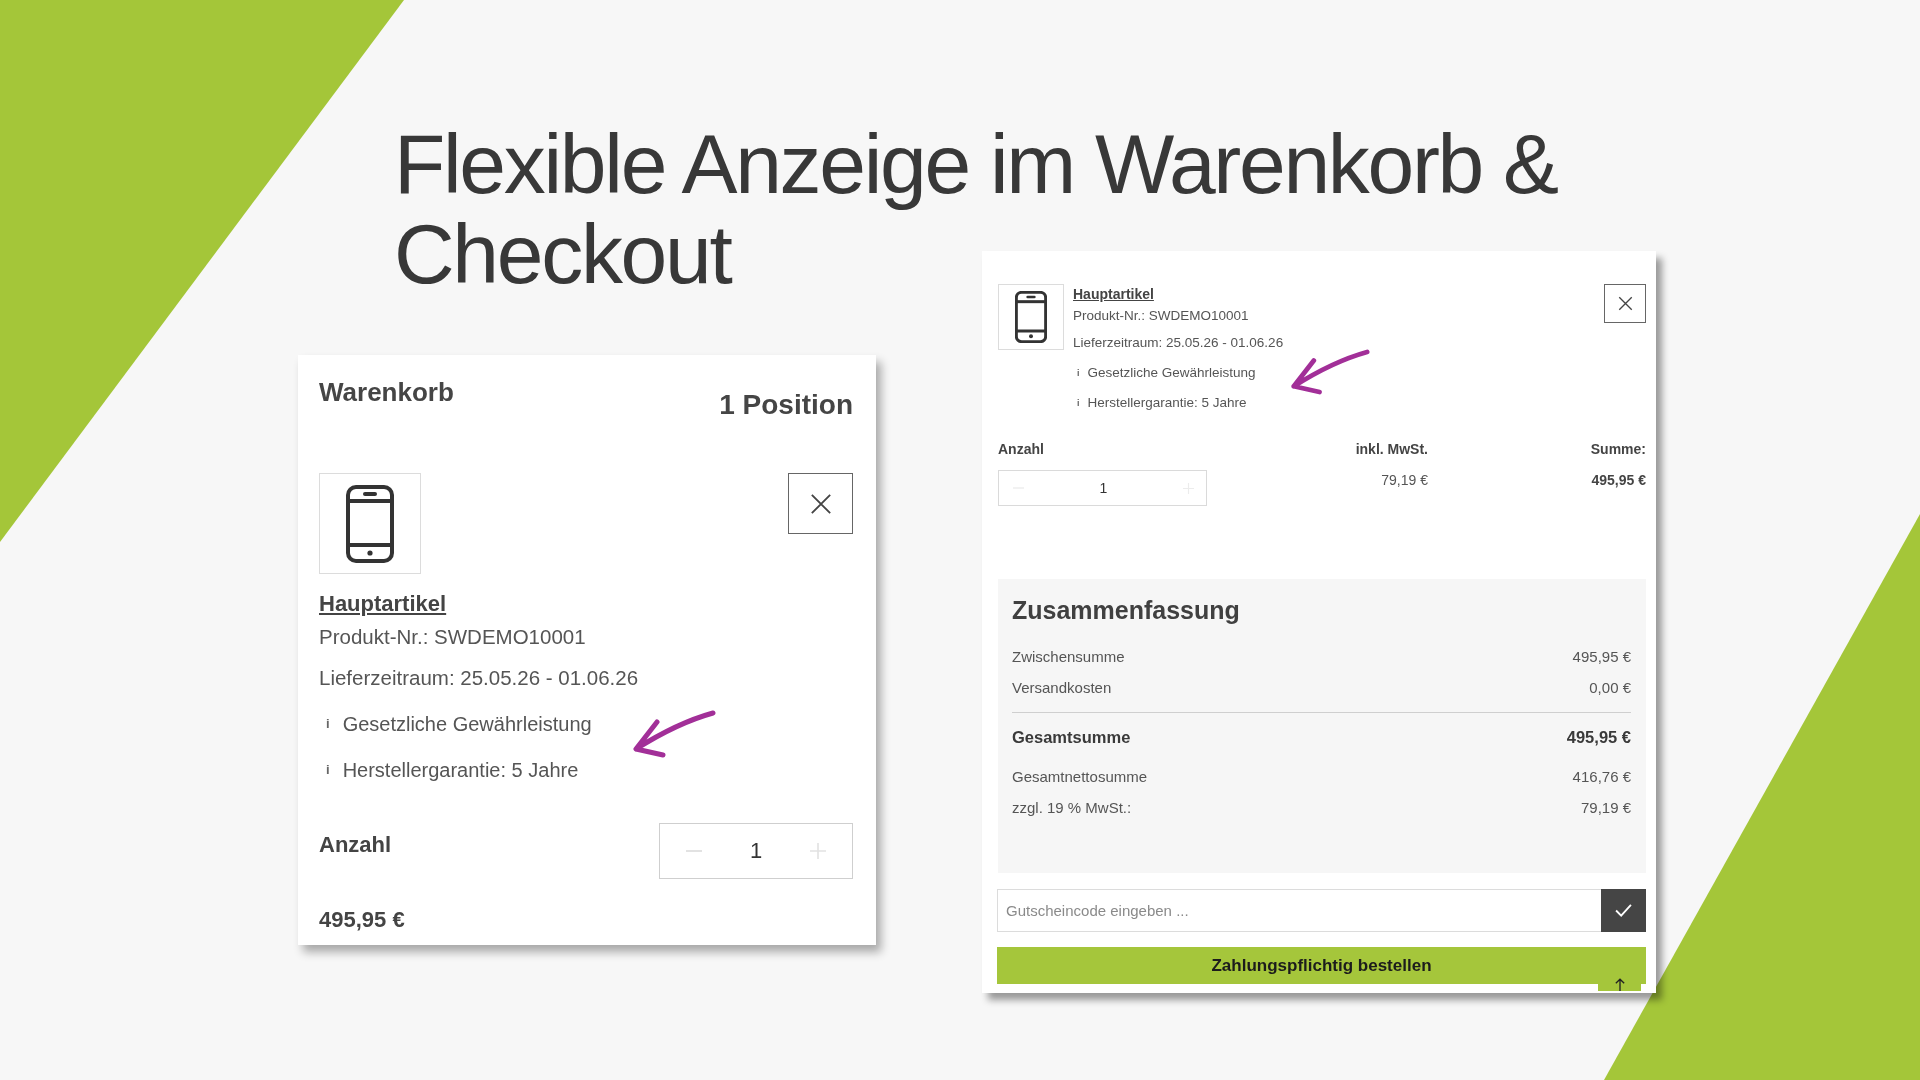 This screenshot has height=1080, width=1920. What do you see at coordinates (1619, 984) in the screenshot?
I see `arrow-up-icon` at bounding box center [1619, 984].